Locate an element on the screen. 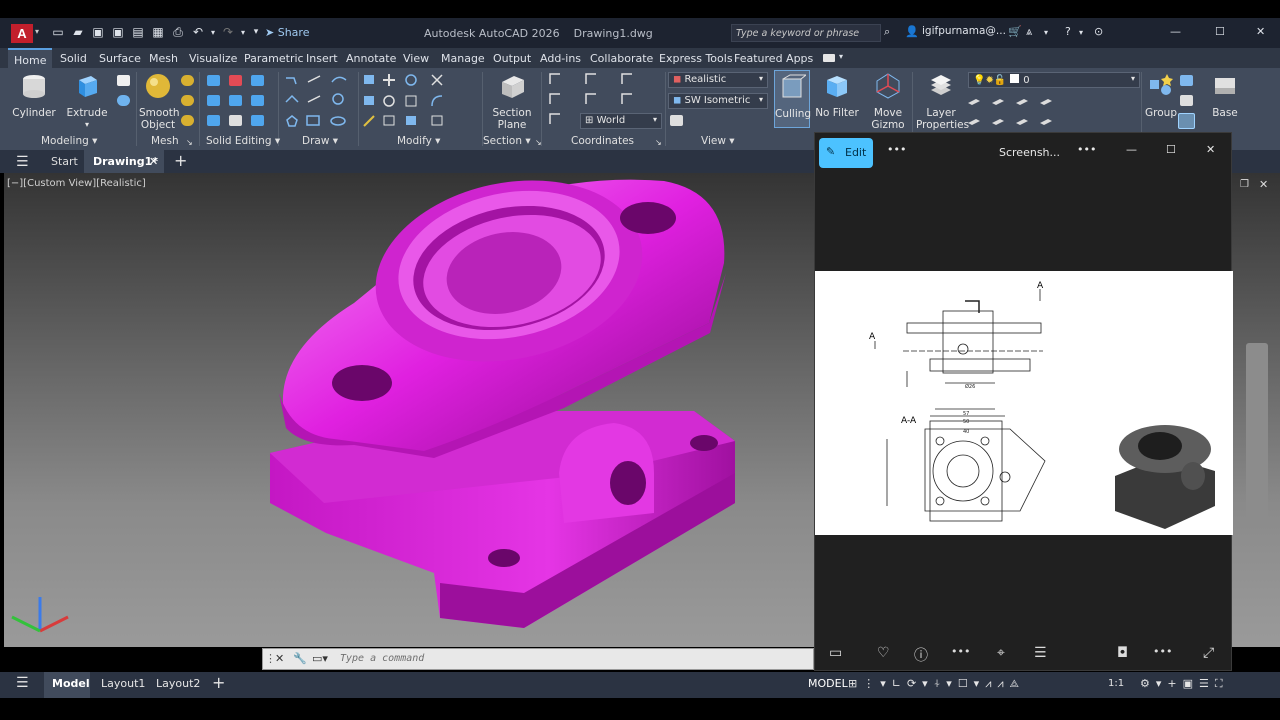  draw-tools-icons is located at coordinates (319, 102).